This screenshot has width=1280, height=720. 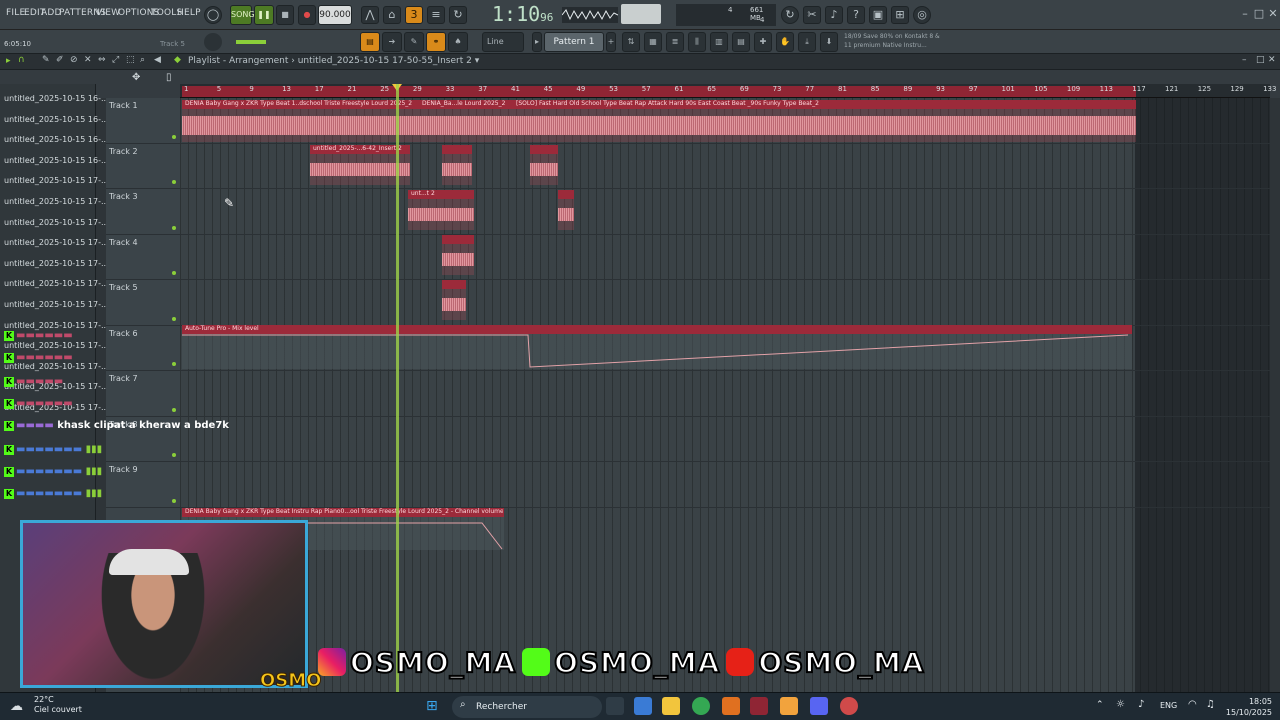 I want to click on arrangement-arrow-icon: ◆, so click(x=177, y=60).